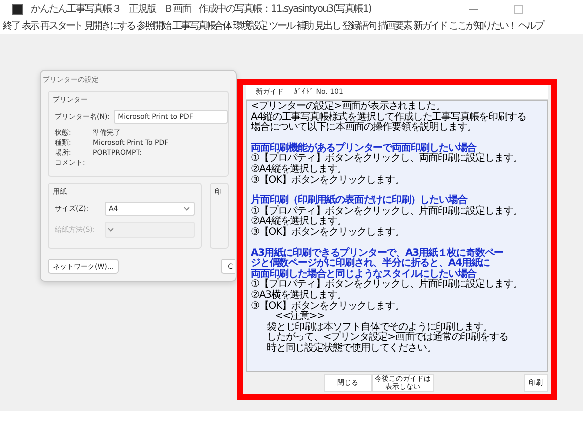 This screenshot has width=583, height=421. Describe the element at coordinates (299, 295) in the screenshot. I see `guide-text: ②A3横を選択します。` at that location.